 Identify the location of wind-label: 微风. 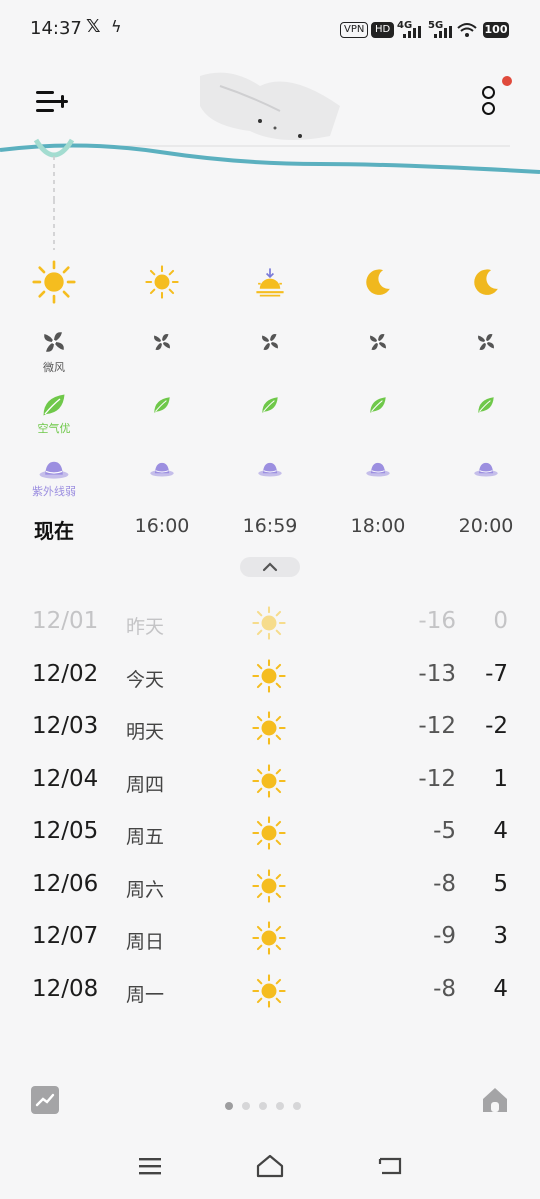
(54, 367).